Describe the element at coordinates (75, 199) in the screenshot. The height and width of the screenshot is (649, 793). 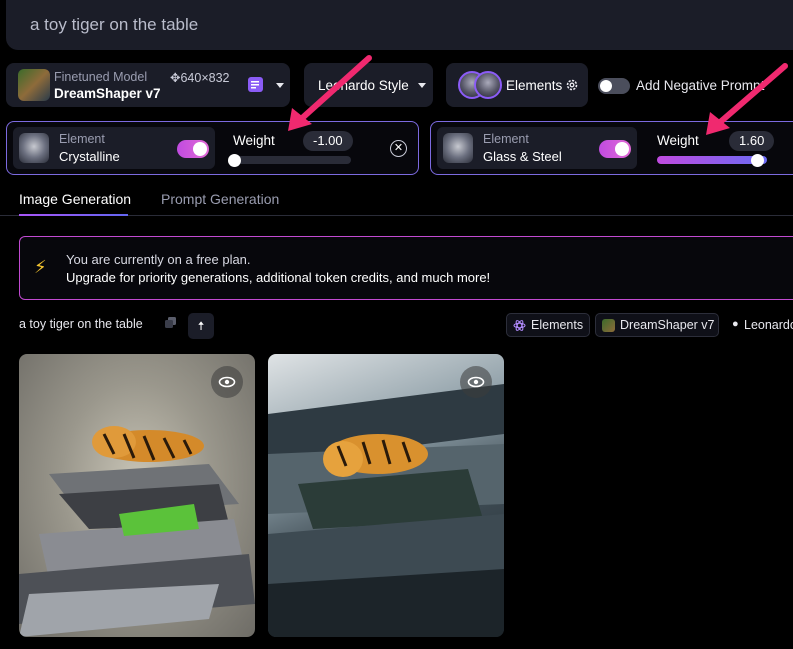
I see `tab-image-generation: Image Generation` at that location.